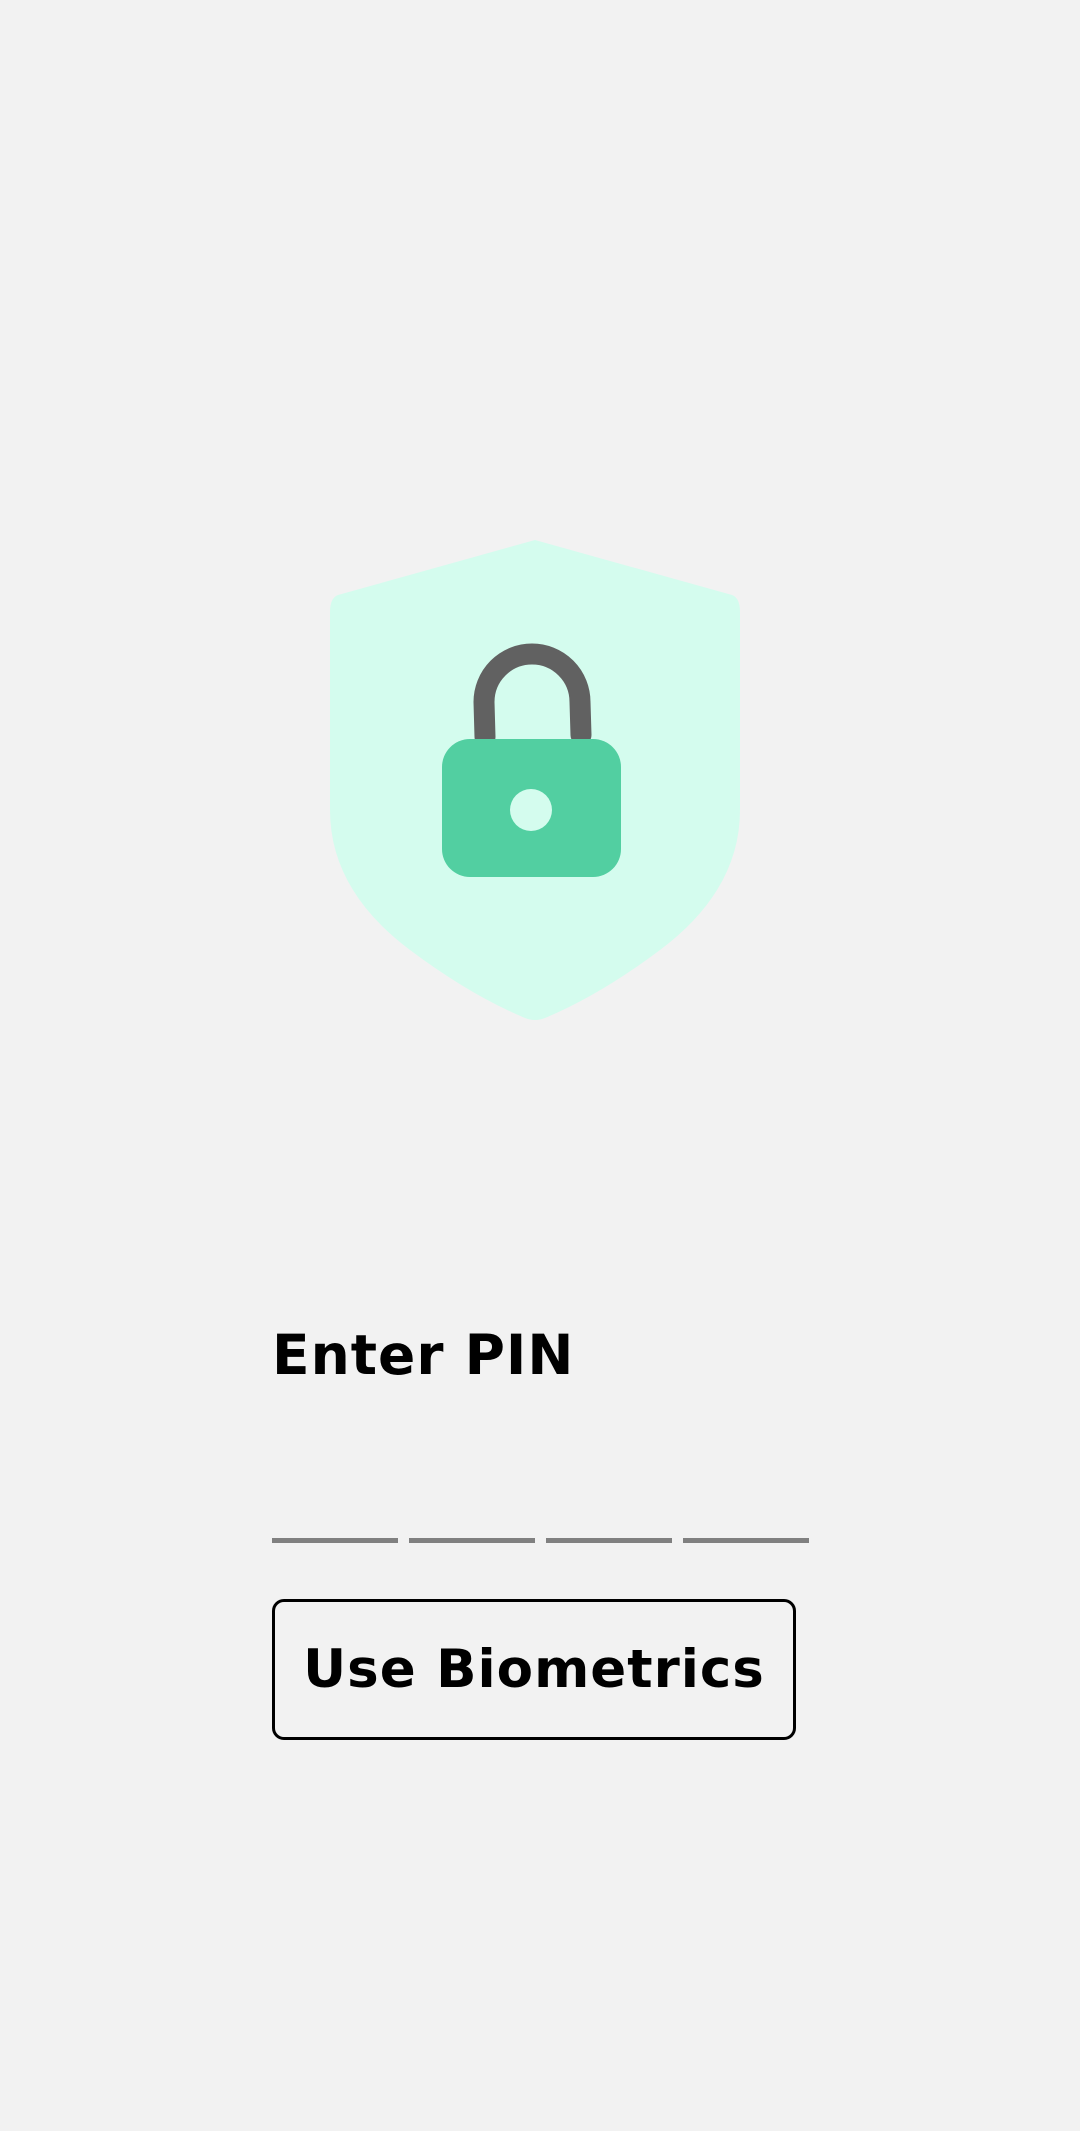  What do you see at coordinates (534, 1669) in the screenshot?
I see `use-biometrics-button: Use Biometrics` at bounding box center [534, 1669].